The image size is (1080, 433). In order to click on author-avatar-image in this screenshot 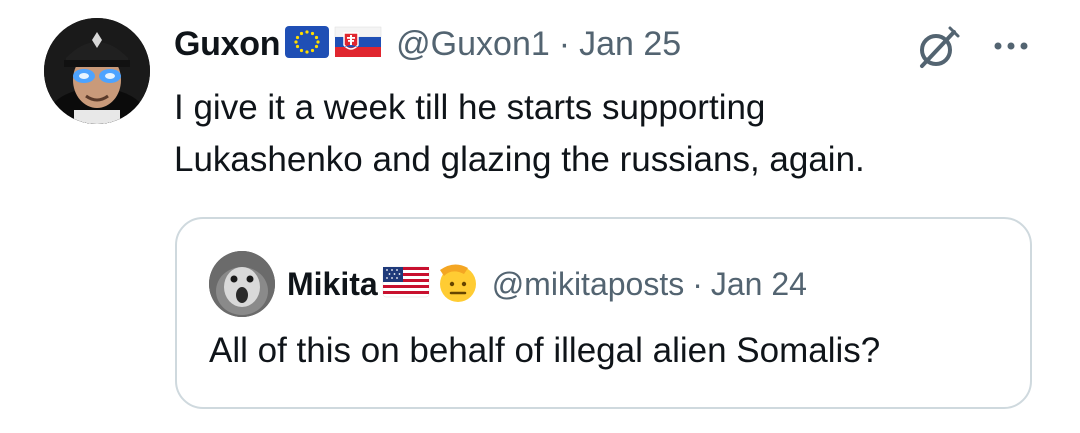, I will do `click(97, 71)`.